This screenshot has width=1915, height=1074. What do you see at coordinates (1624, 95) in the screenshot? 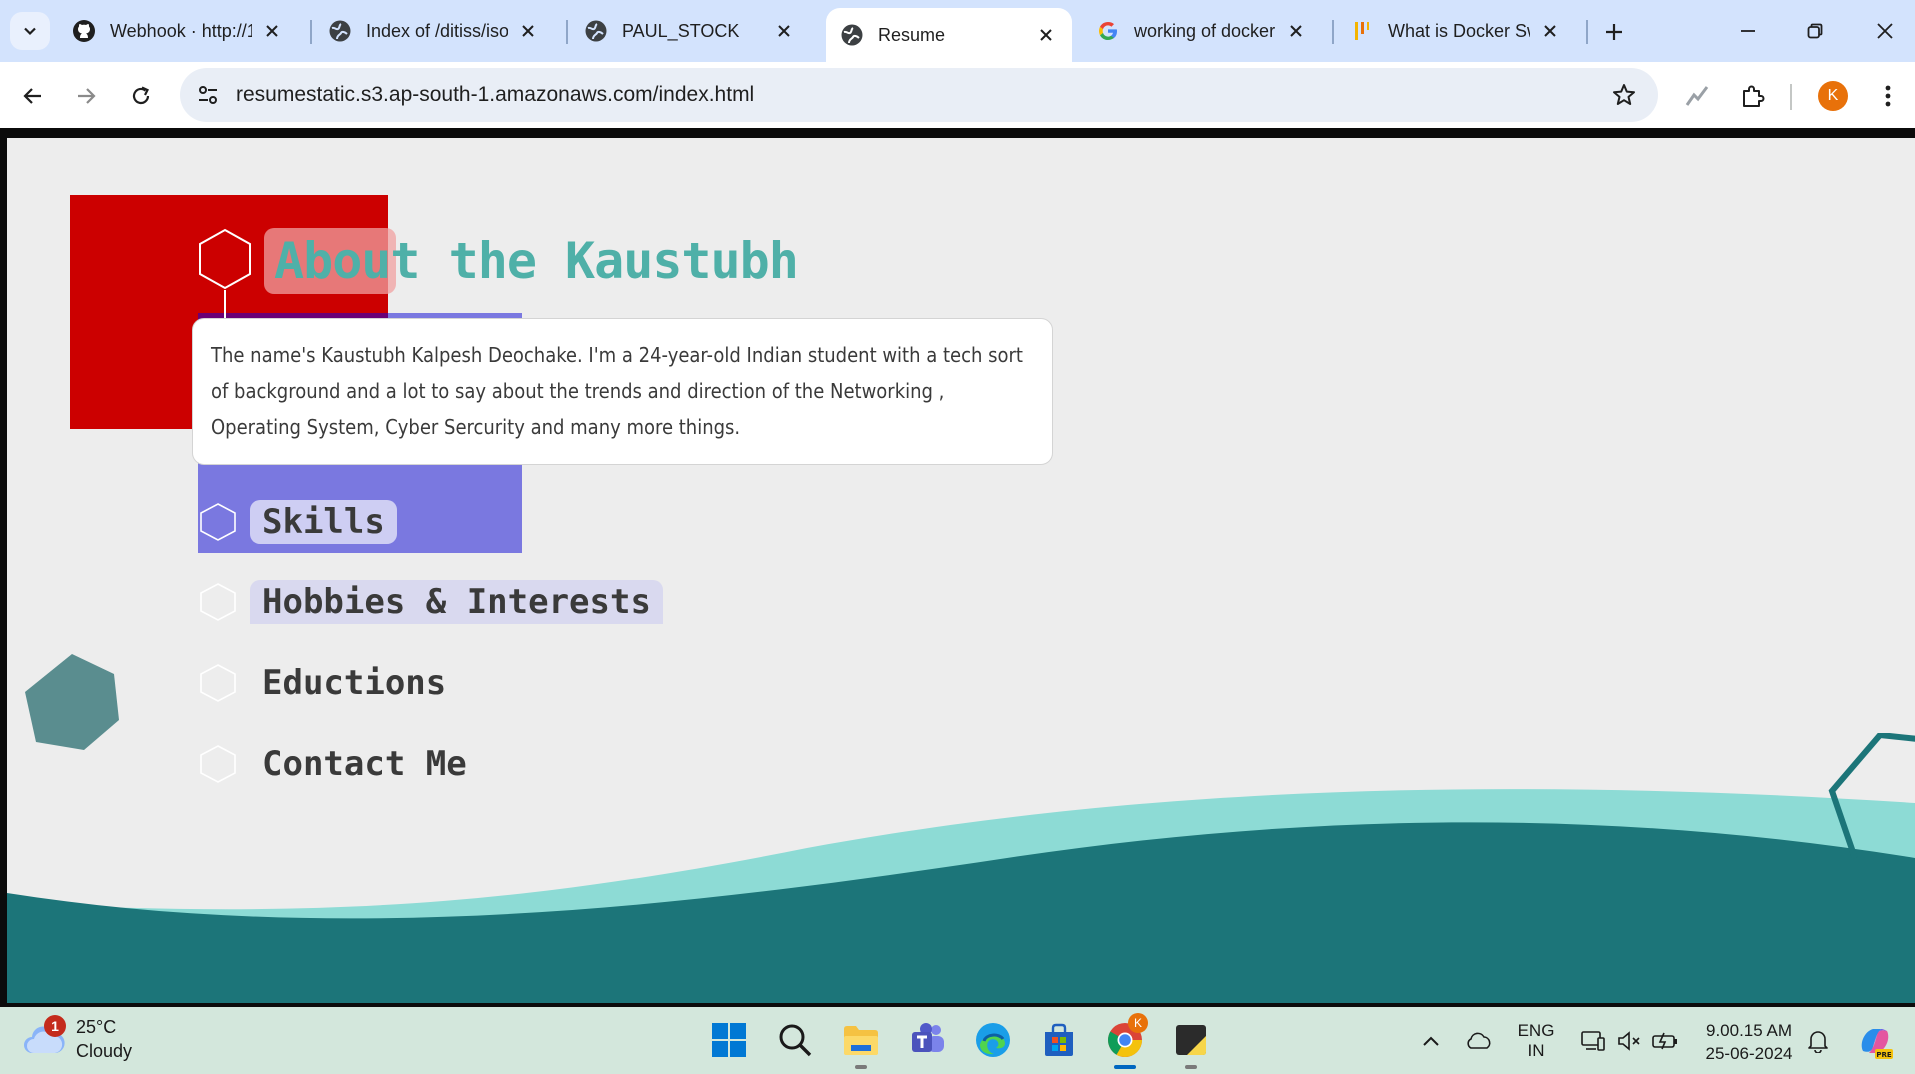
I see `bookmark-star-icon` at bounding box center [1624, 95].